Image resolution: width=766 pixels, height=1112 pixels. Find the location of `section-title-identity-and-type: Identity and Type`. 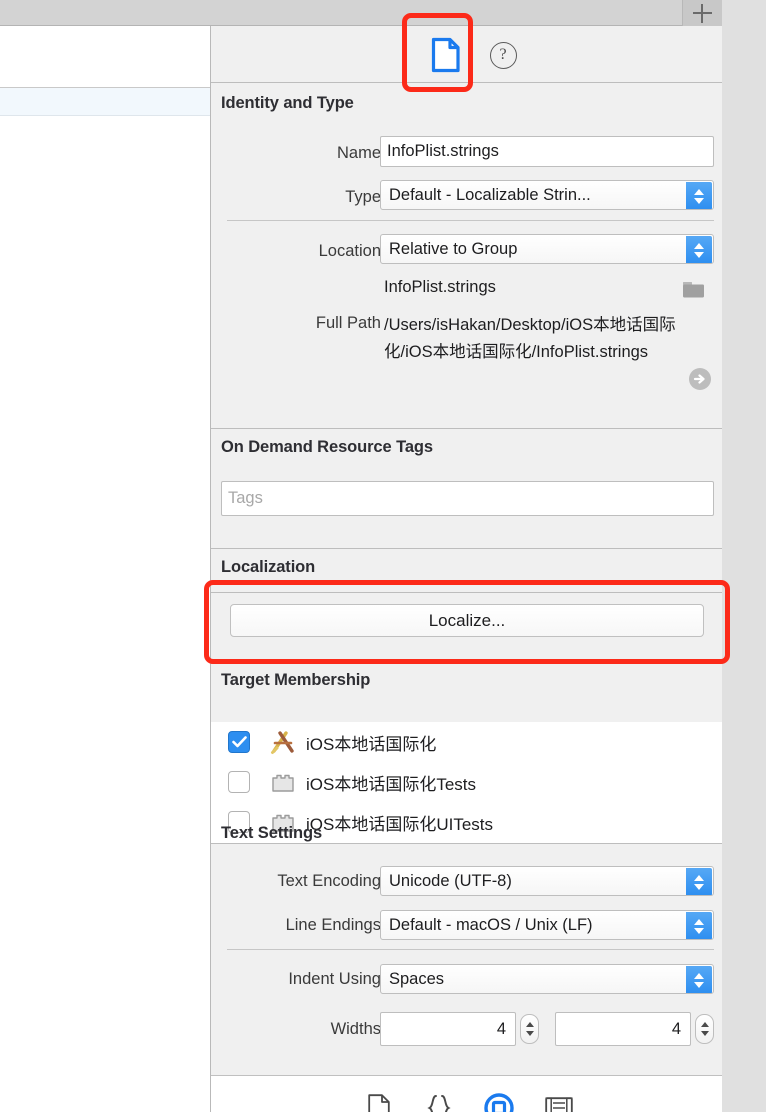

section-title-identity-and-type: Identity and Type is located at coordinates (287, 103).